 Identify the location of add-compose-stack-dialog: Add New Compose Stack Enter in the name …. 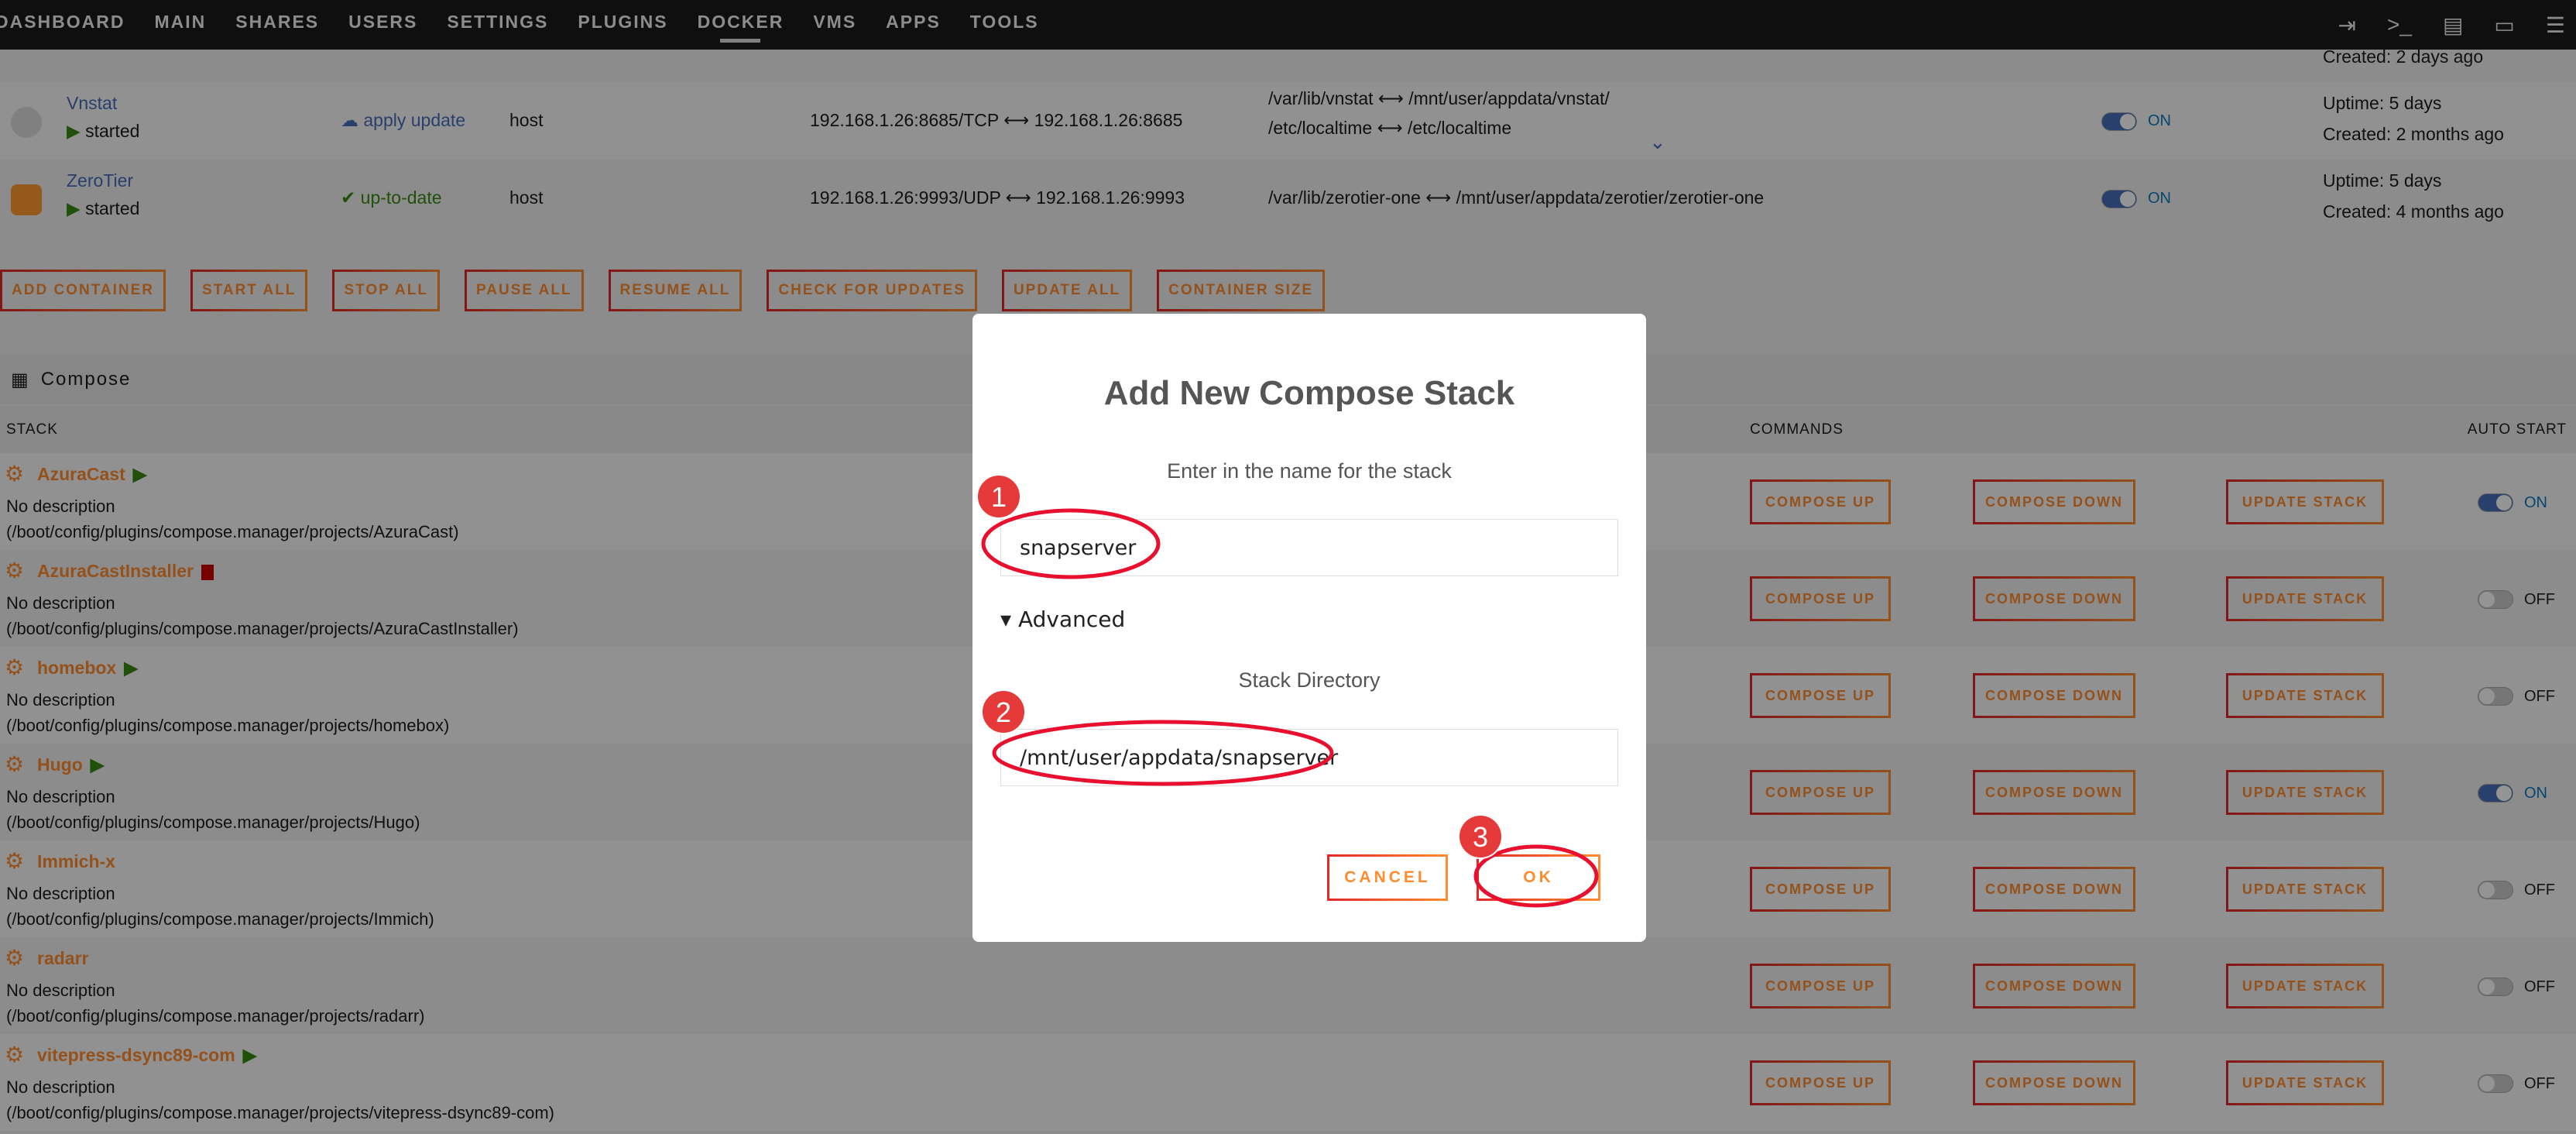
(1309, 628).